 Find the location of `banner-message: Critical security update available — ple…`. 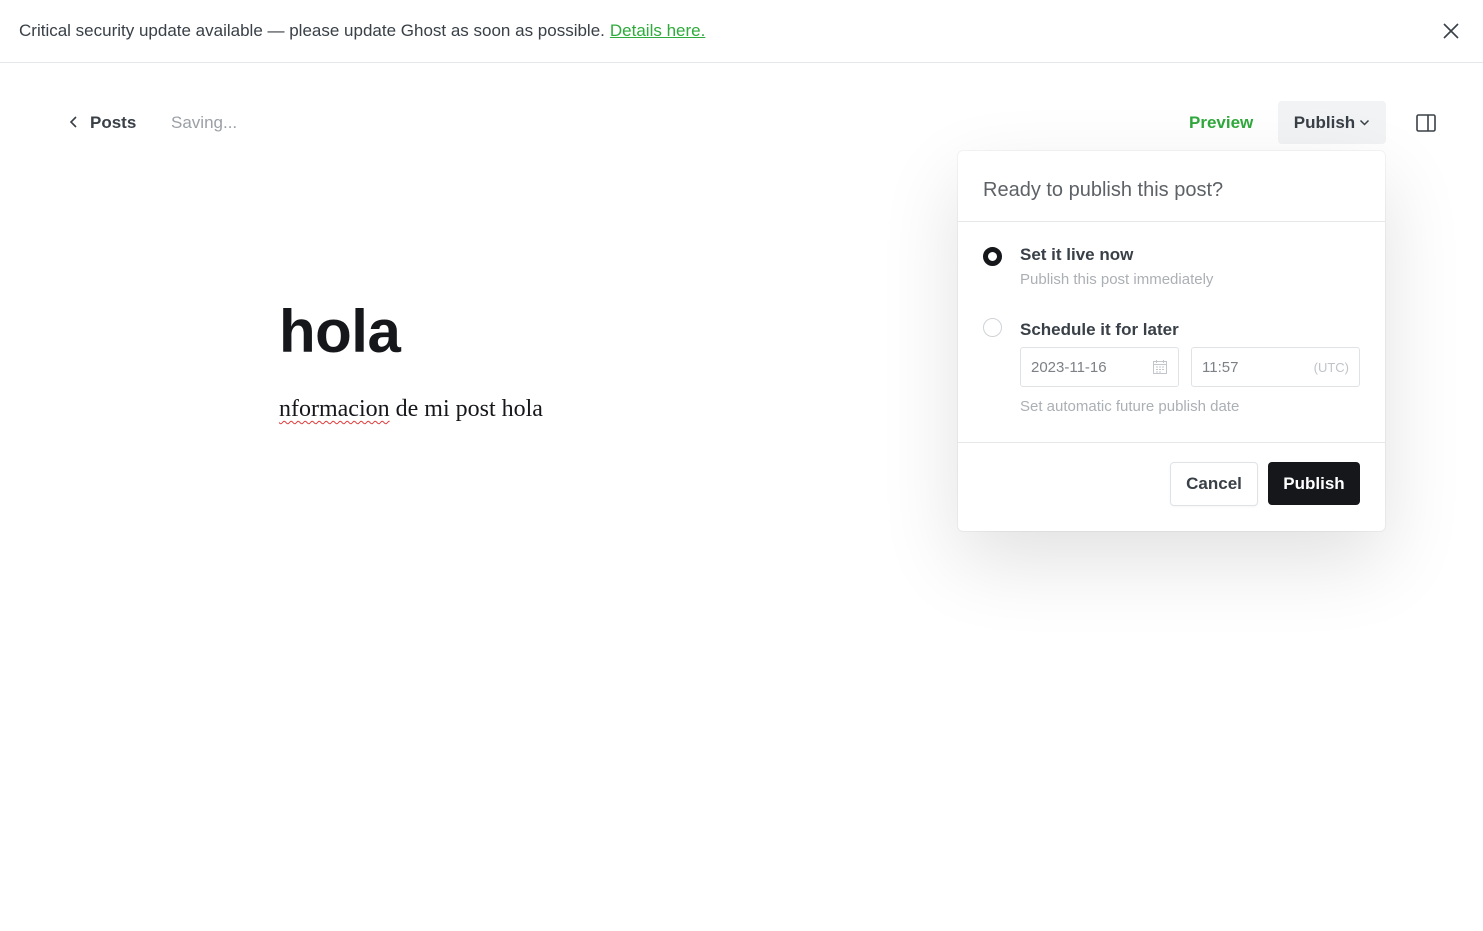

banner-message: Critical security update available — ple… is located at coordinates (312, 30).